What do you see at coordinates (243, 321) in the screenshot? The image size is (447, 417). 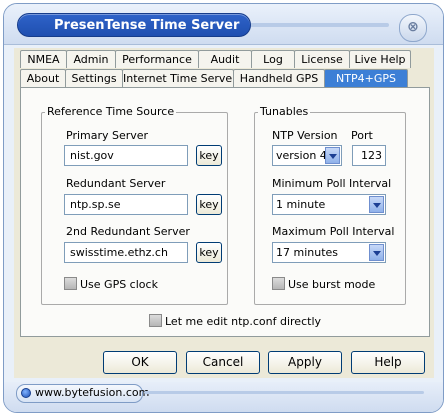 I see `edit-ntp-conf-label: Let me edit ntp.conf directly` at bounding box center [243, 321].